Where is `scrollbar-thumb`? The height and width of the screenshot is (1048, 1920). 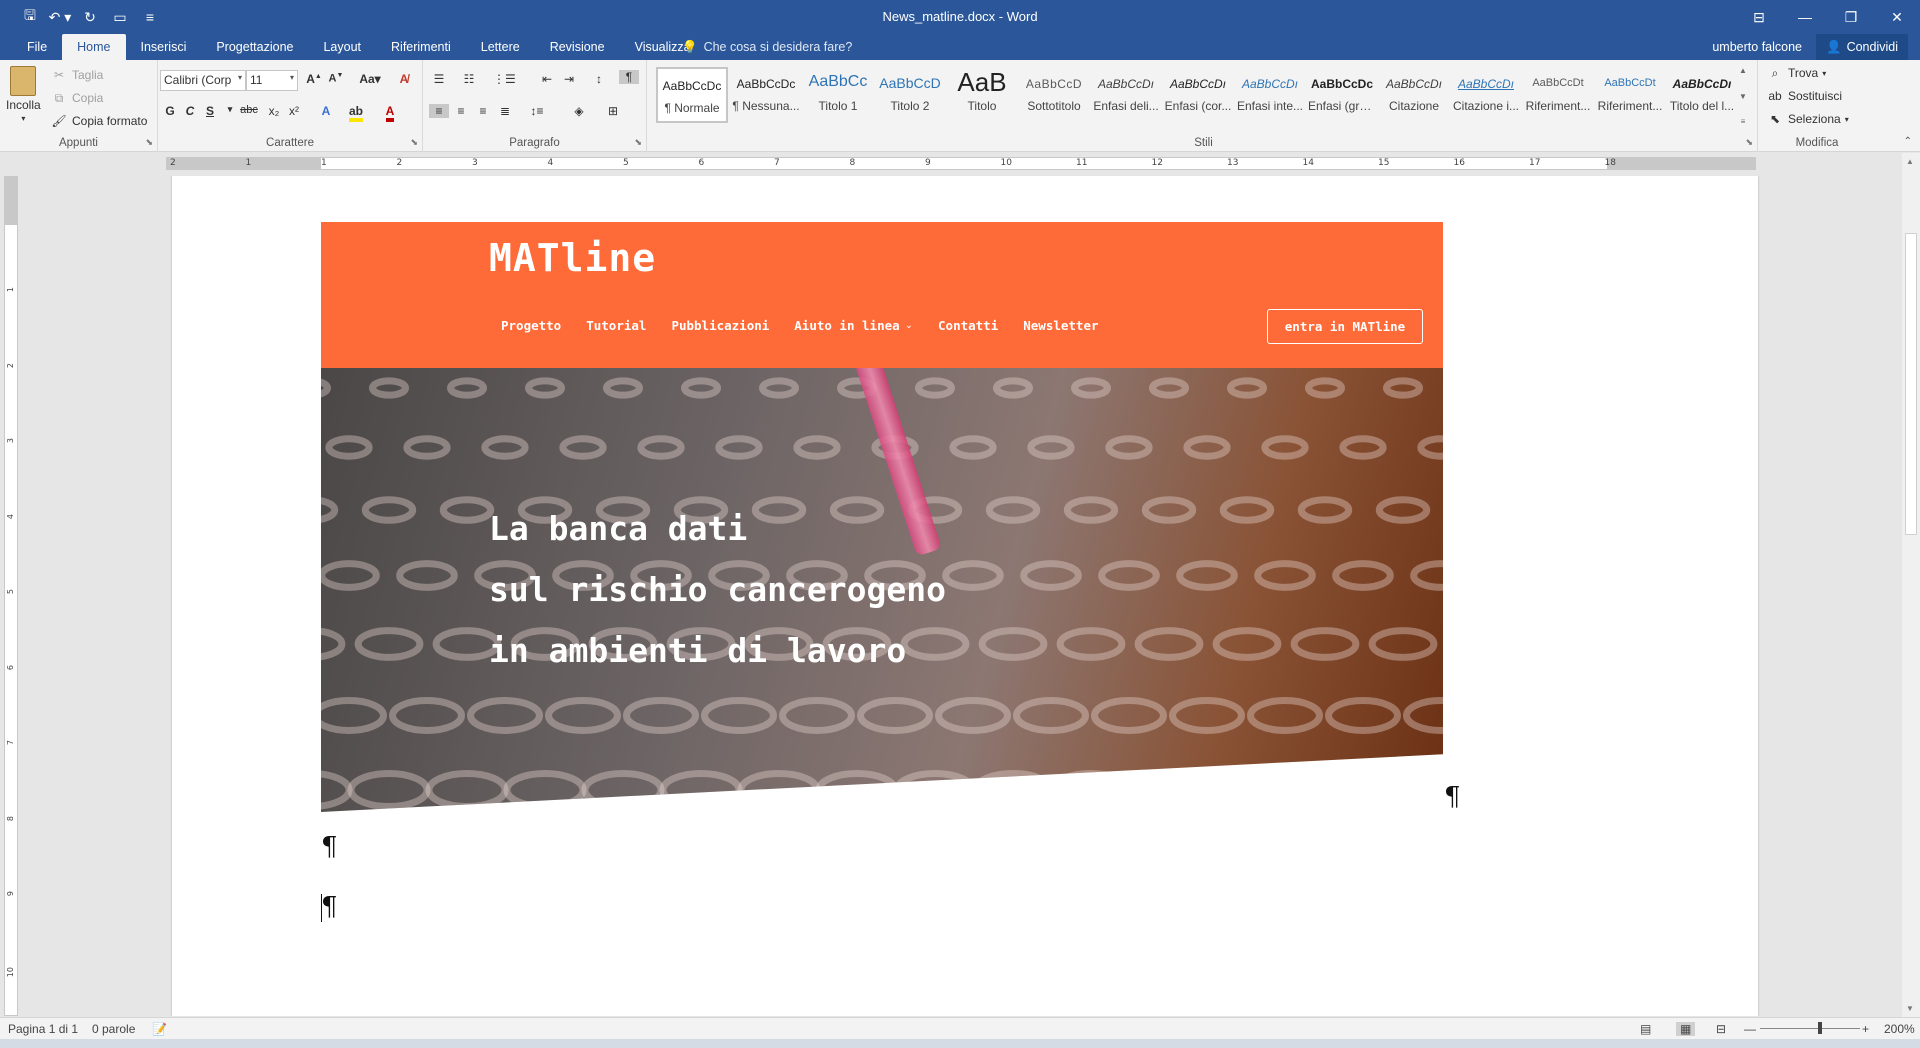 scrollbar-thumb is located at coordinates (1911, 384).